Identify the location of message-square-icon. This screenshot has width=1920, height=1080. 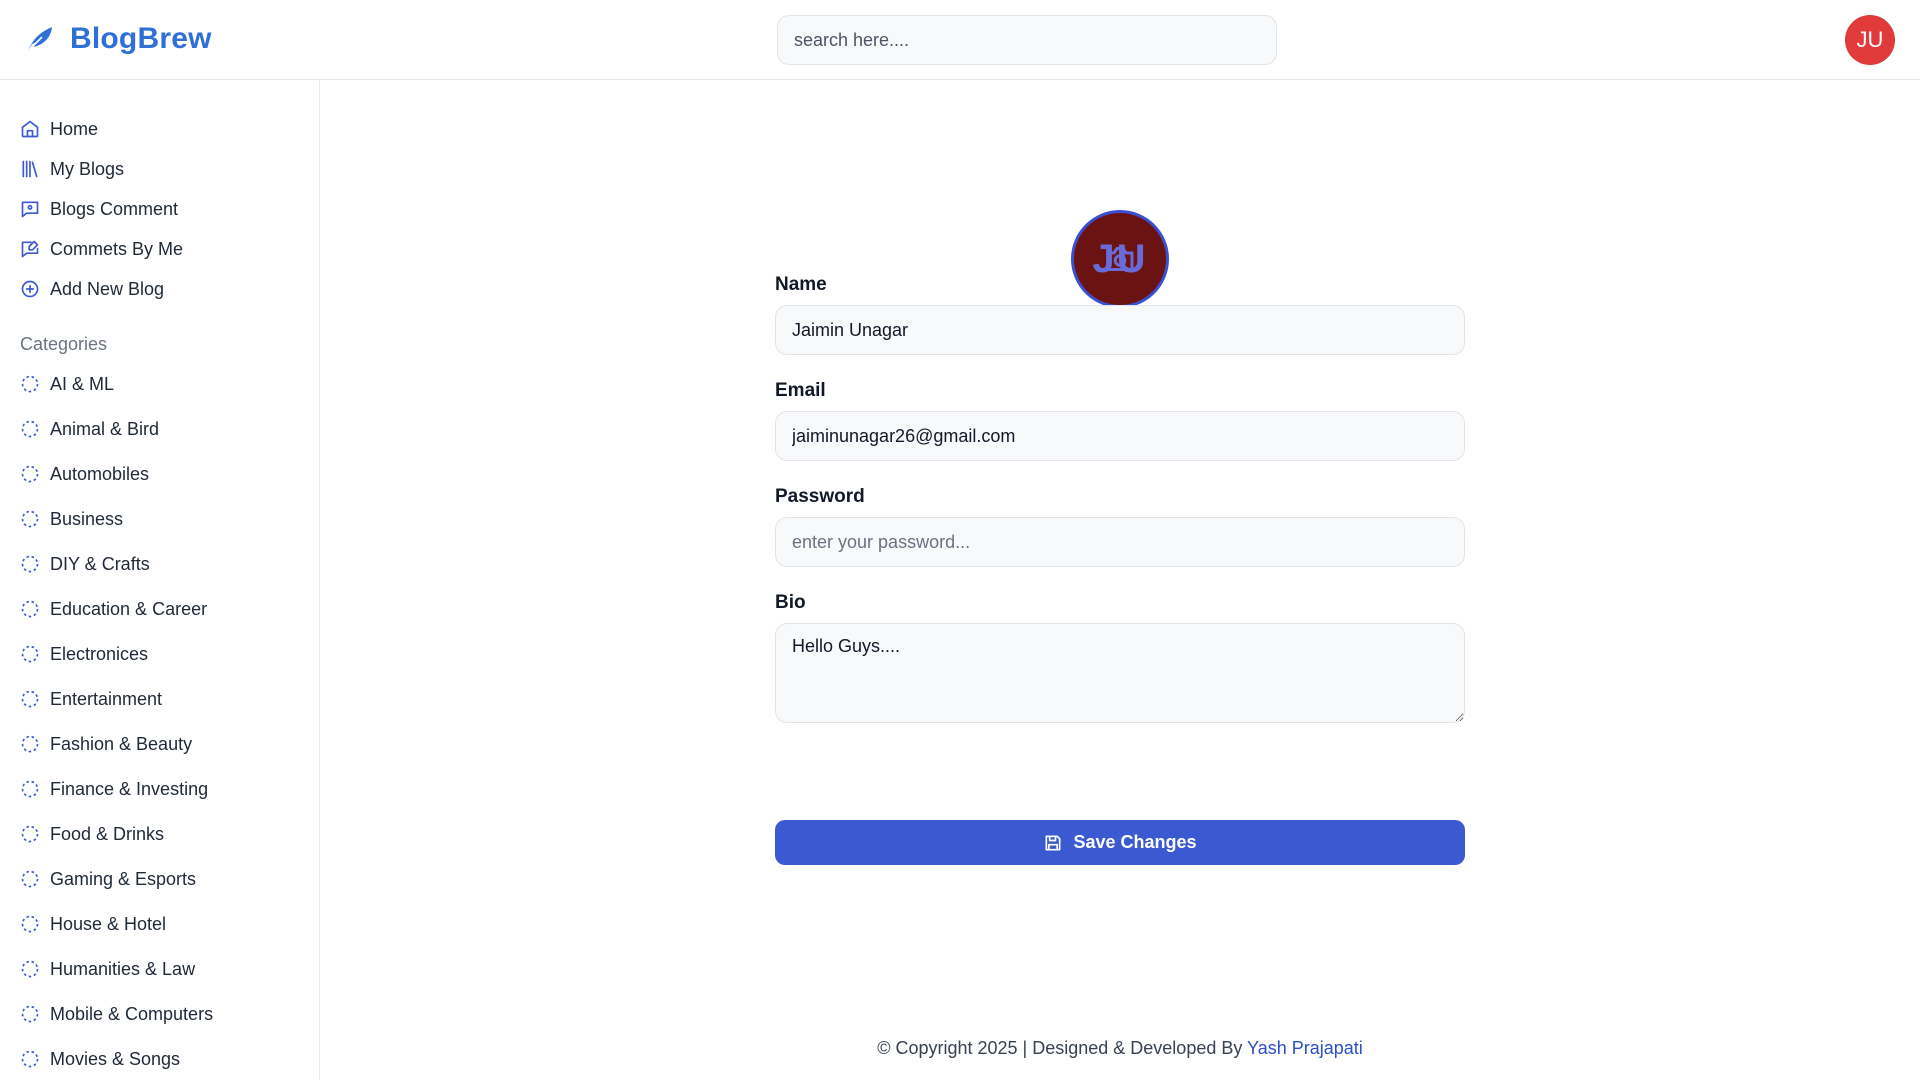
(30, 209).